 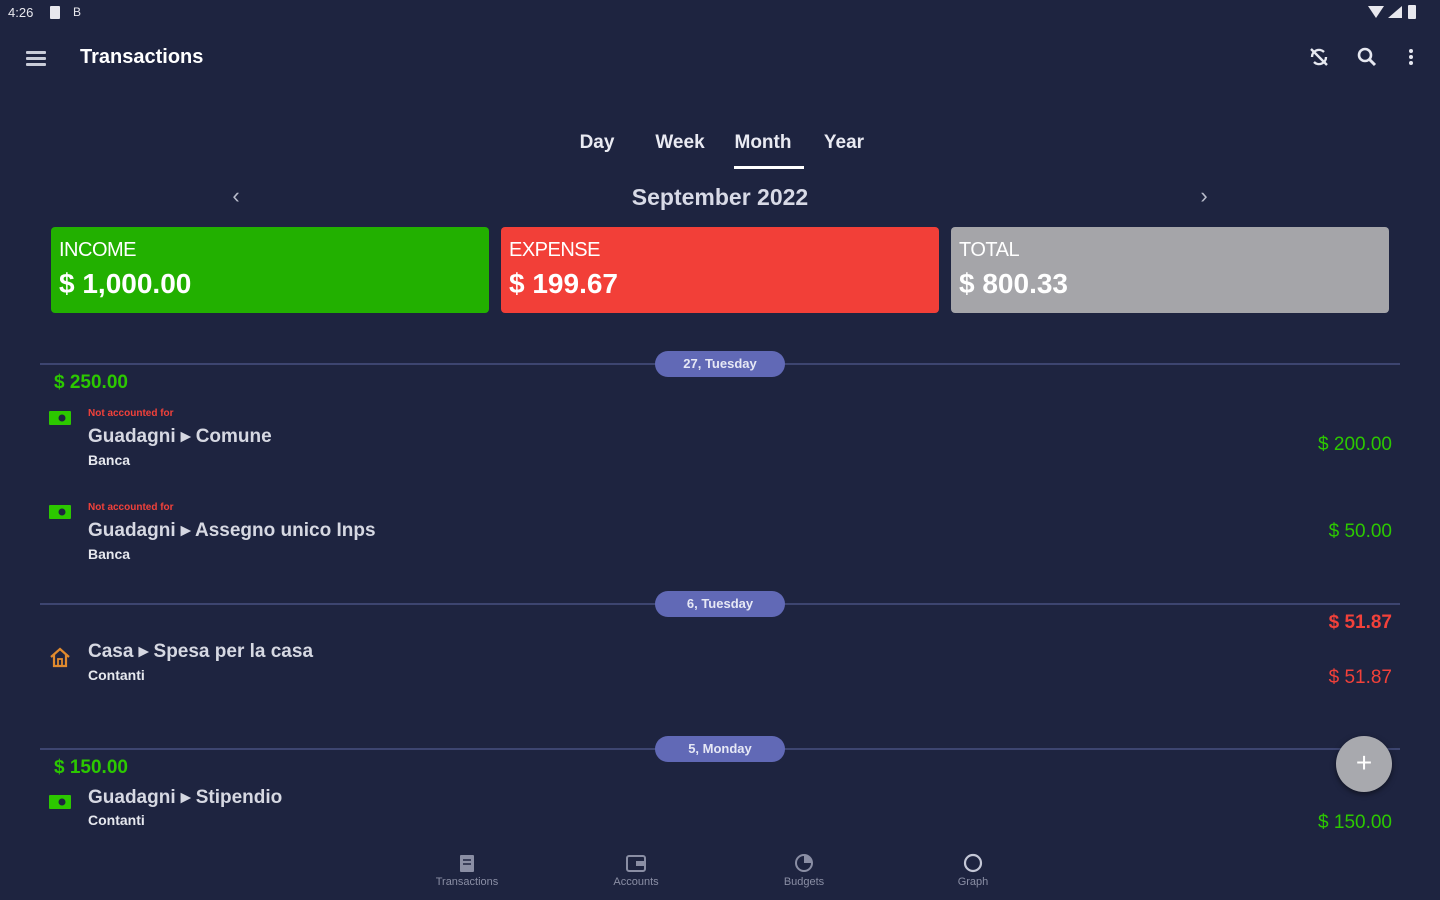 I want to click on income-label: INCOME, so click(x=98, y=250).